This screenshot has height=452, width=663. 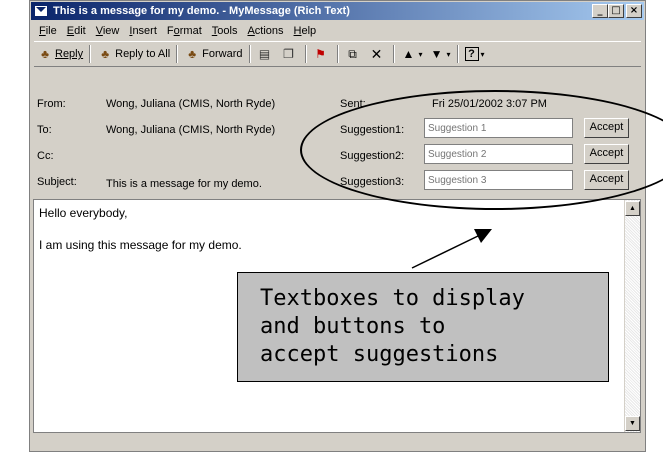 I want to click on flag-button: ⚑, so click(x=322, y=54).